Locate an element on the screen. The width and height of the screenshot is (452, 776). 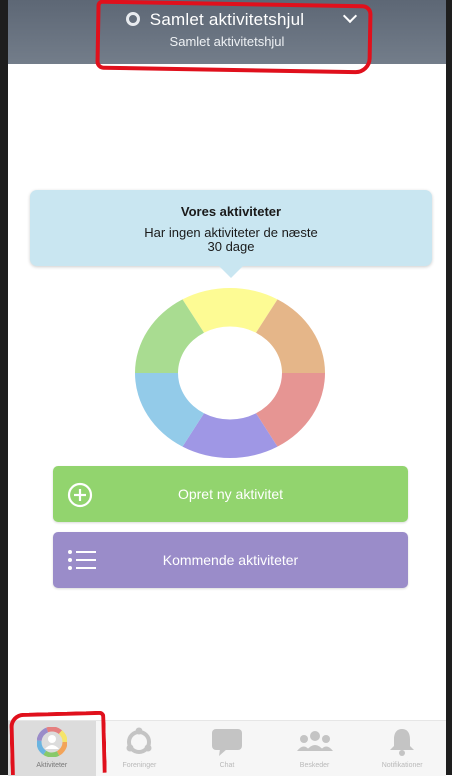
screen-frame-right is located at coordinates (449, 387).